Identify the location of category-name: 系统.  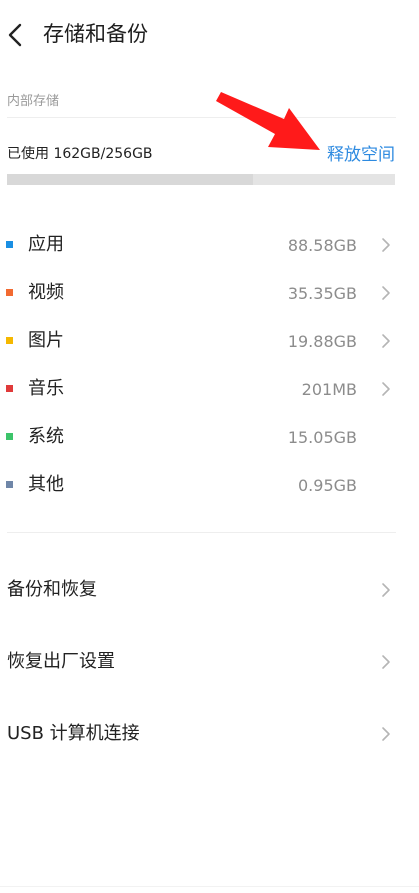
(46, 436).